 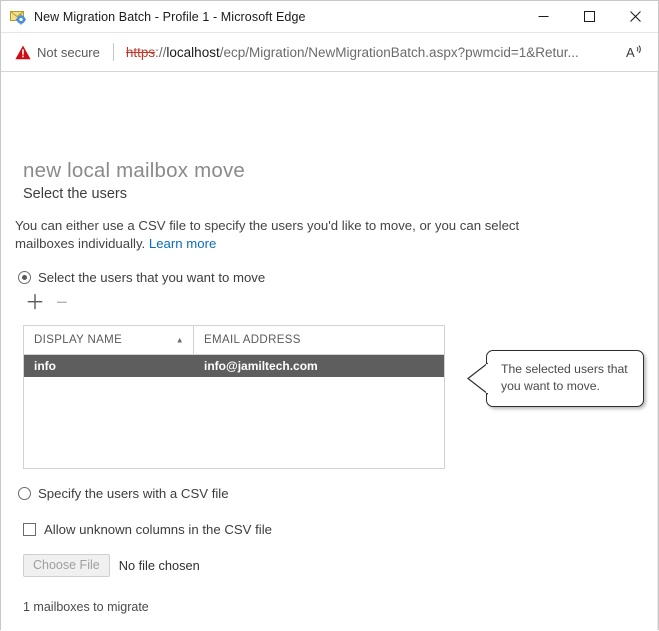 I want to click on warning-triangle-icon, so click(x=23, y=52).